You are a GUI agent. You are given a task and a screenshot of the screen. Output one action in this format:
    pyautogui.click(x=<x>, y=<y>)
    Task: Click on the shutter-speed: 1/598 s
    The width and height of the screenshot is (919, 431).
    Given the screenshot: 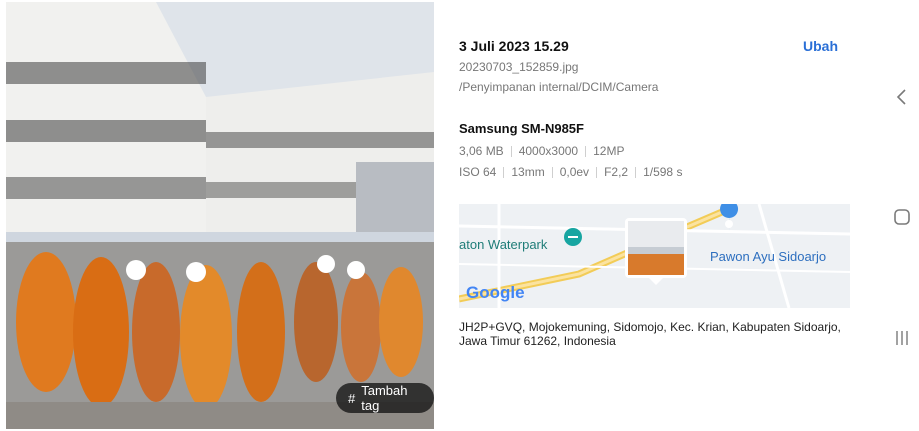 What is the action you would take?
    pyautogui.click(x=663, y=172)
    